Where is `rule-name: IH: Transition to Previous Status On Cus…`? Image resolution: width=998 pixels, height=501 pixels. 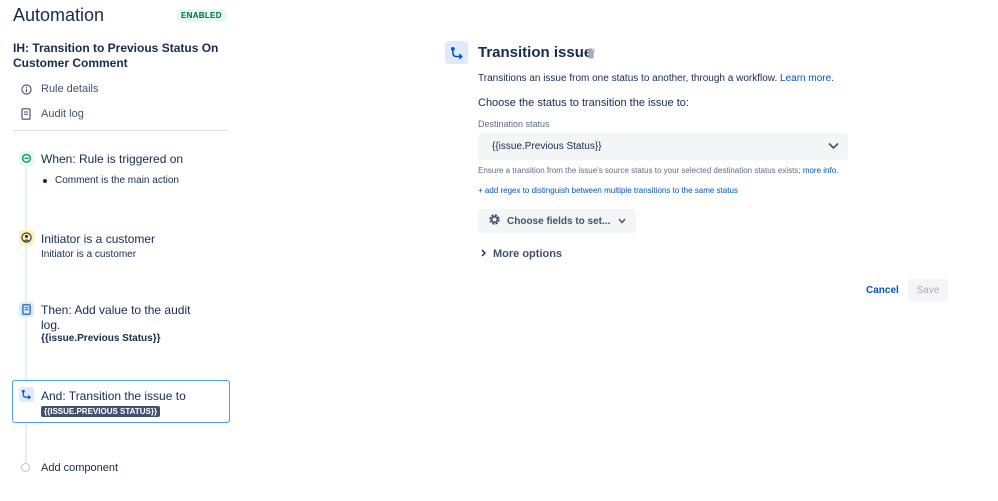 rule-name: IH: Transition to Previous Status On Cus… is located at coordinates (116, 55).